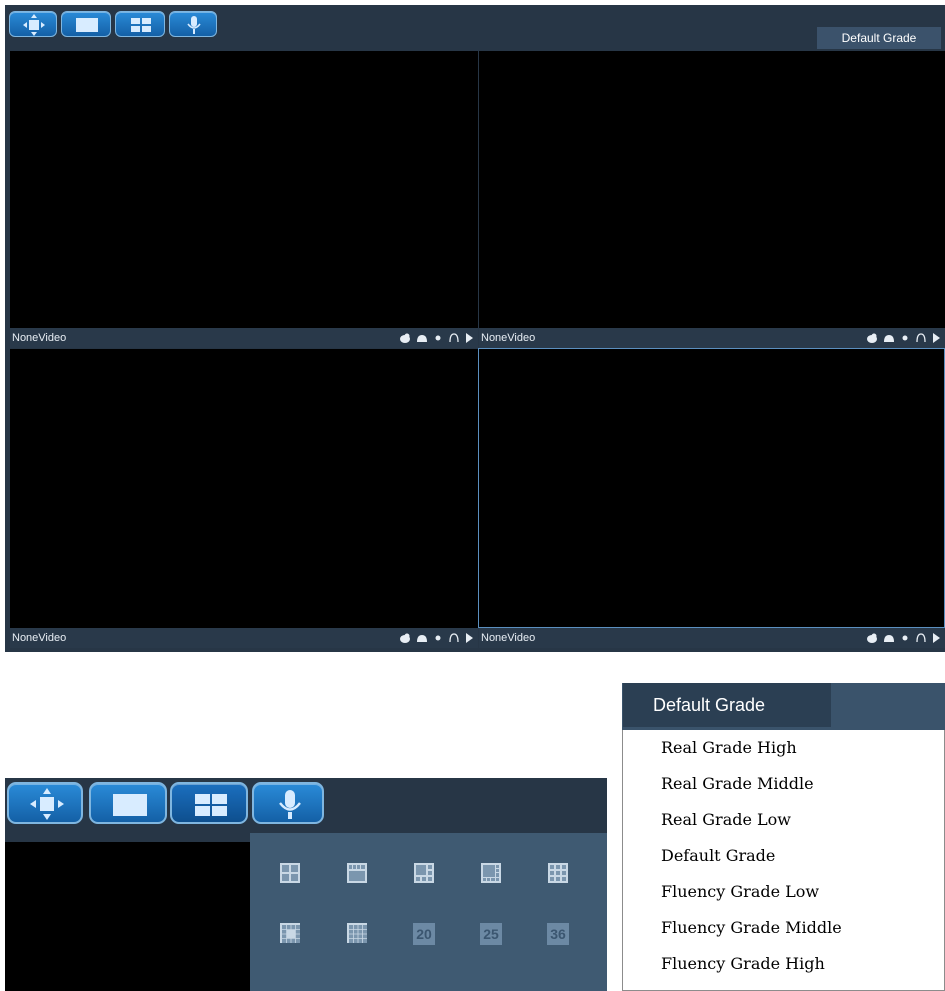 The height and width of the screenshot is (991, 945). What do you see at coordinates (727, 705) in the screenshot?
I see `grade-dropdown-selected: Default Grade` at bounding box center [727, 705].